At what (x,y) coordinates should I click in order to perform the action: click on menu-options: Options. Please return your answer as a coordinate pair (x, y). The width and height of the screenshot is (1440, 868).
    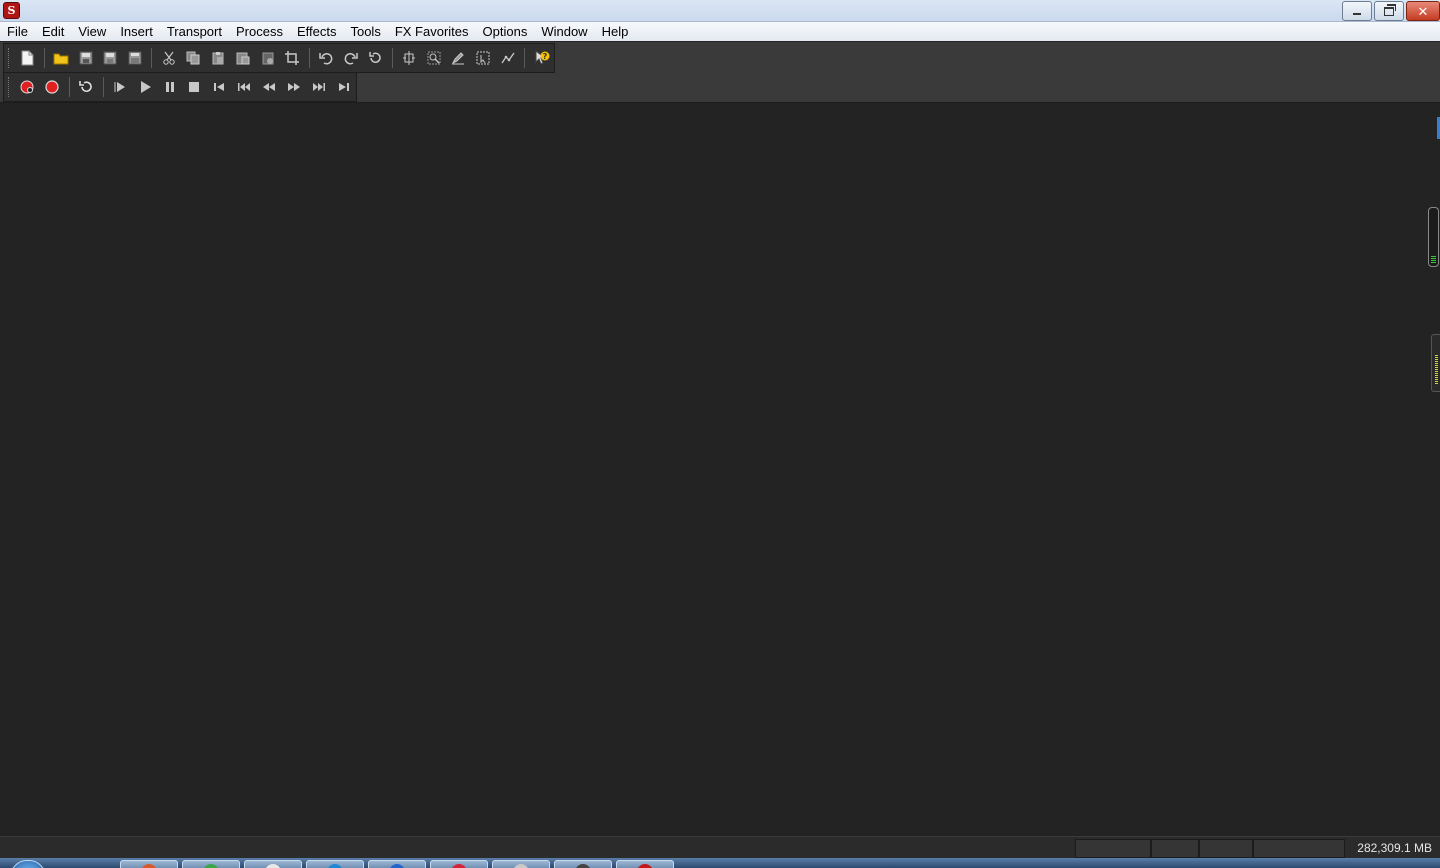
    Looking at the image, I should click on (505, 31).